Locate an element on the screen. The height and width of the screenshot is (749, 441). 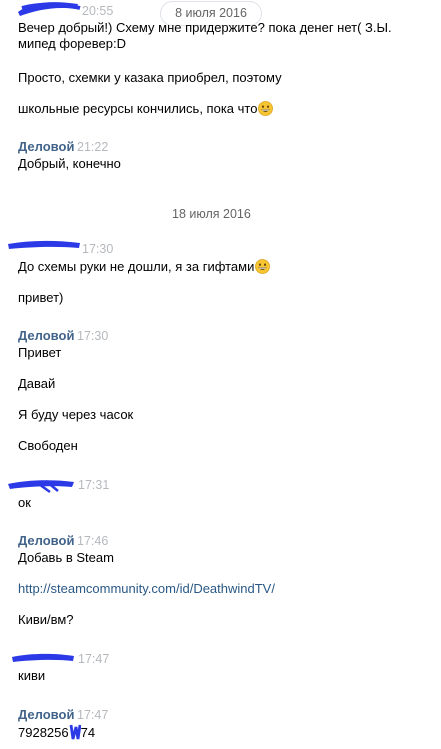
message-text: До схемы руки не дошли, я за гифтами is located at coordinates (144, 267).